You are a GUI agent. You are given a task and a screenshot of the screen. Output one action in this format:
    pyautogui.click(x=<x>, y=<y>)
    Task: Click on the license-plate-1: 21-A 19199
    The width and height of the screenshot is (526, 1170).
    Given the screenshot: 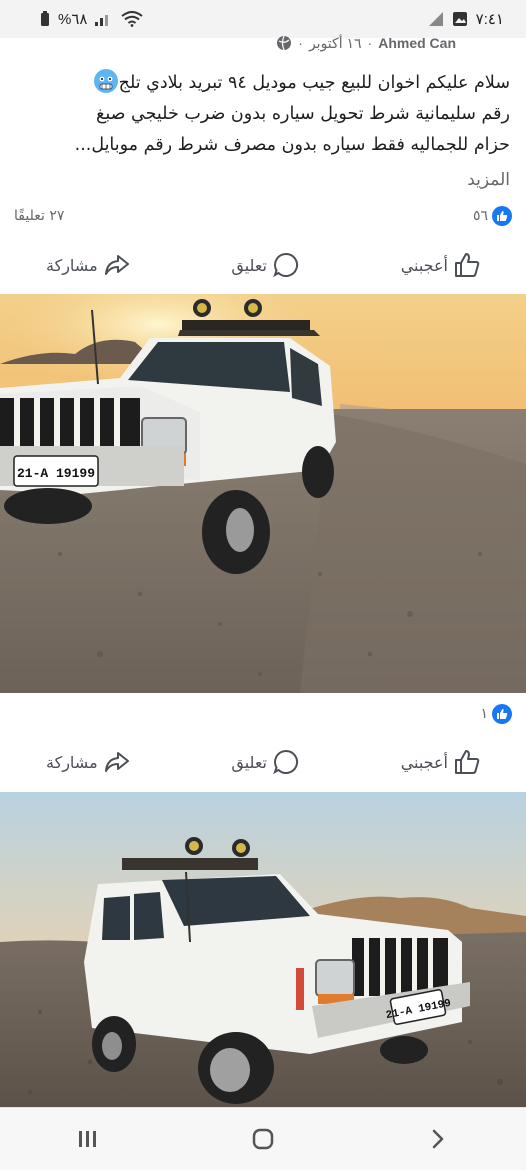 What is the action you would take?
    pyautogui.click(x=56, y=473)
    